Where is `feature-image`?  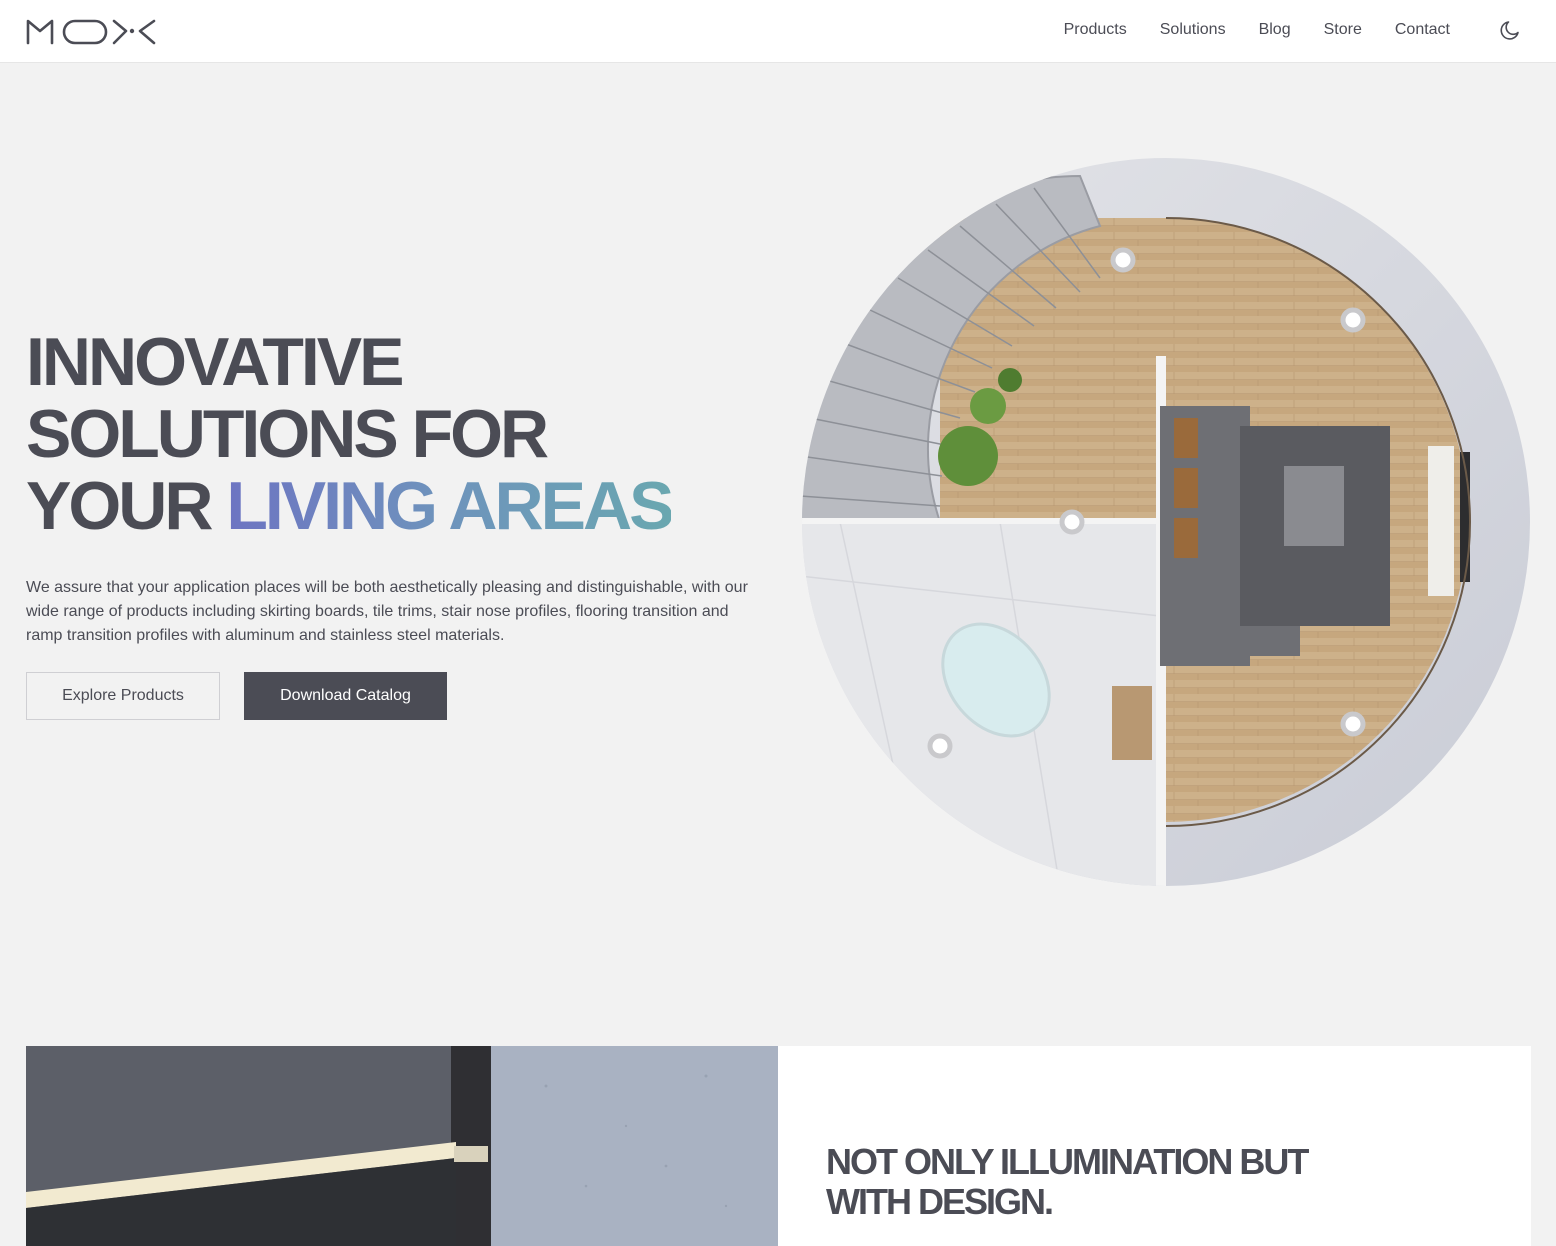
feature-image is located at coordinates (402, 1146).